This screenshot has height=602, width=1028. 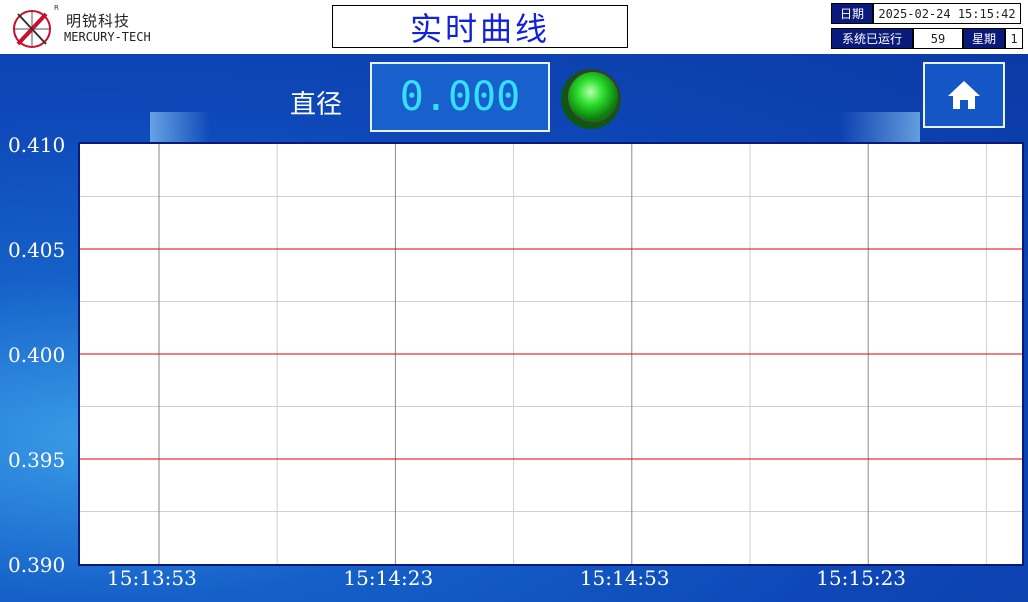 I want to click on x-tick-label: 15:14:23, so click(x=388, y=578).